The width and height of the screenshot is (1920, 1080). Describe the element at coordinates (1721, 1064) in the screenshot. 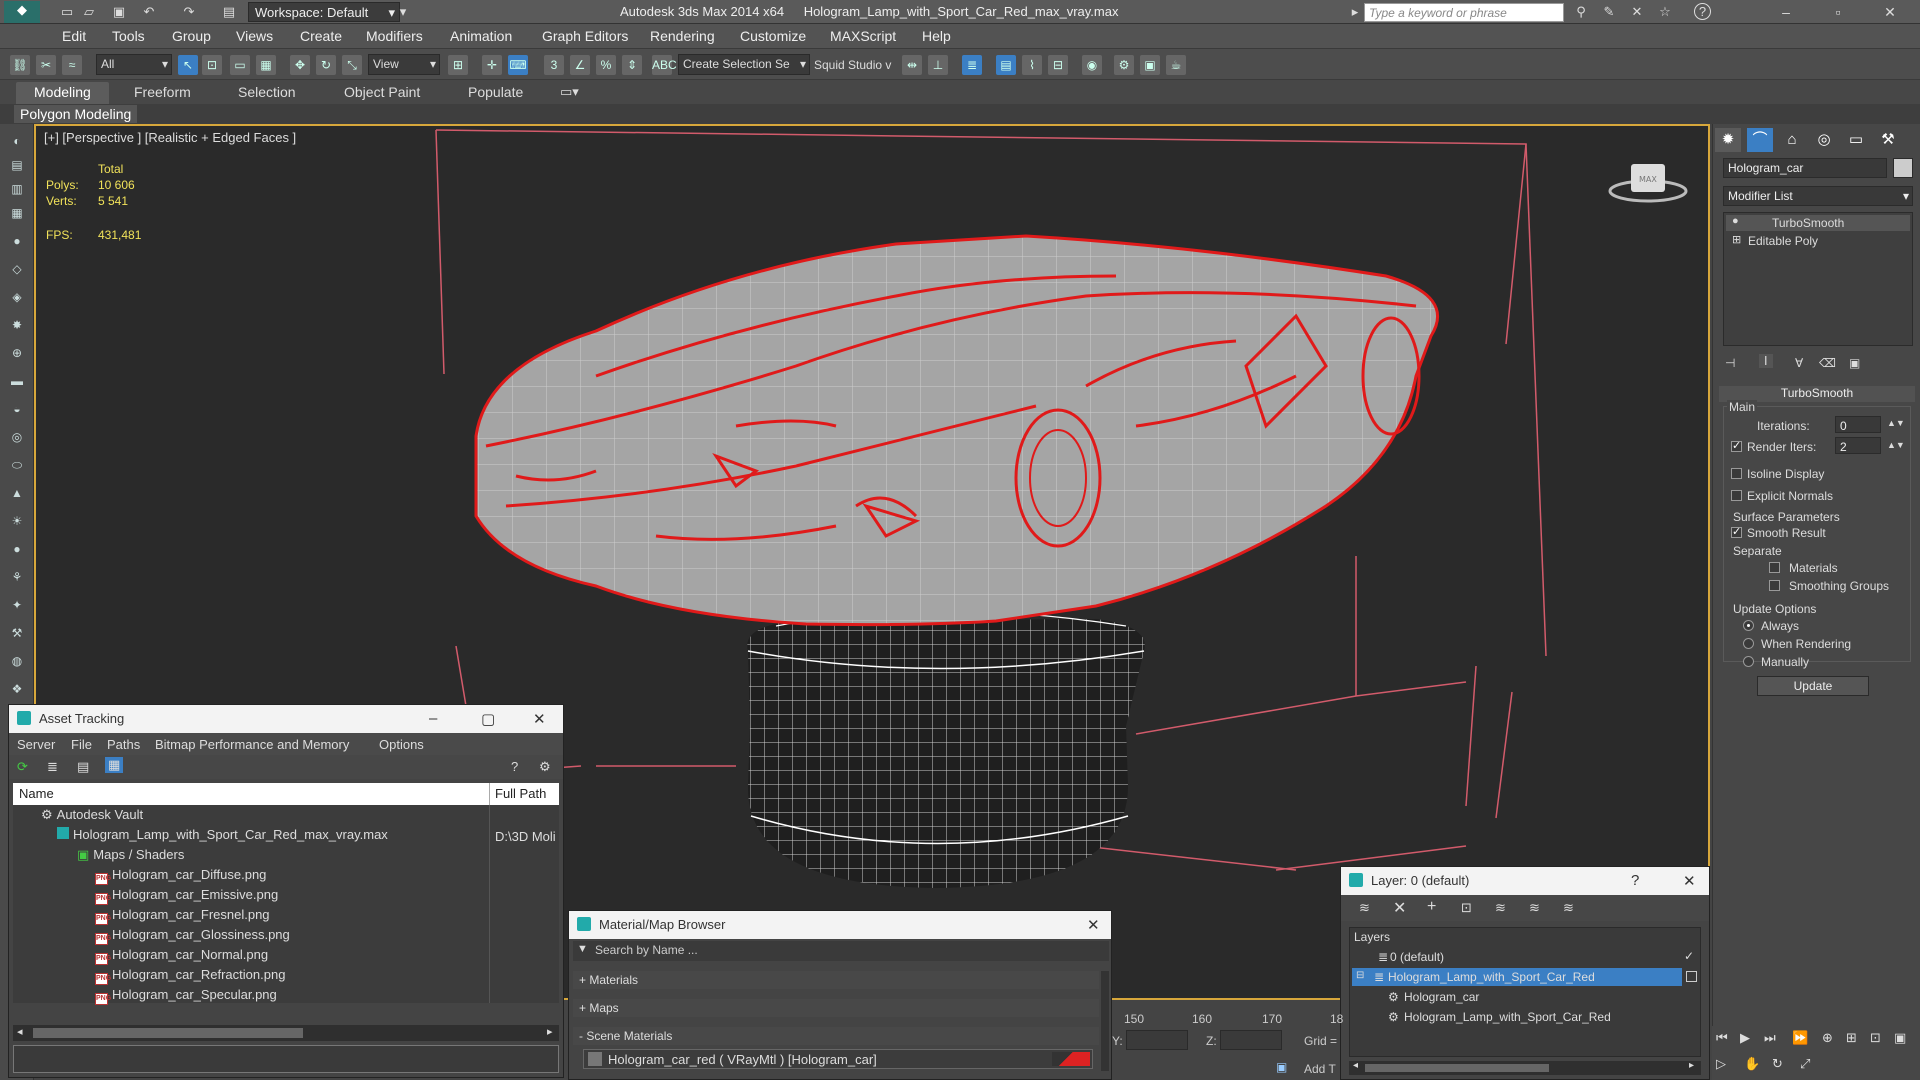

I see `field-of-view-icon: ▷` at that location.